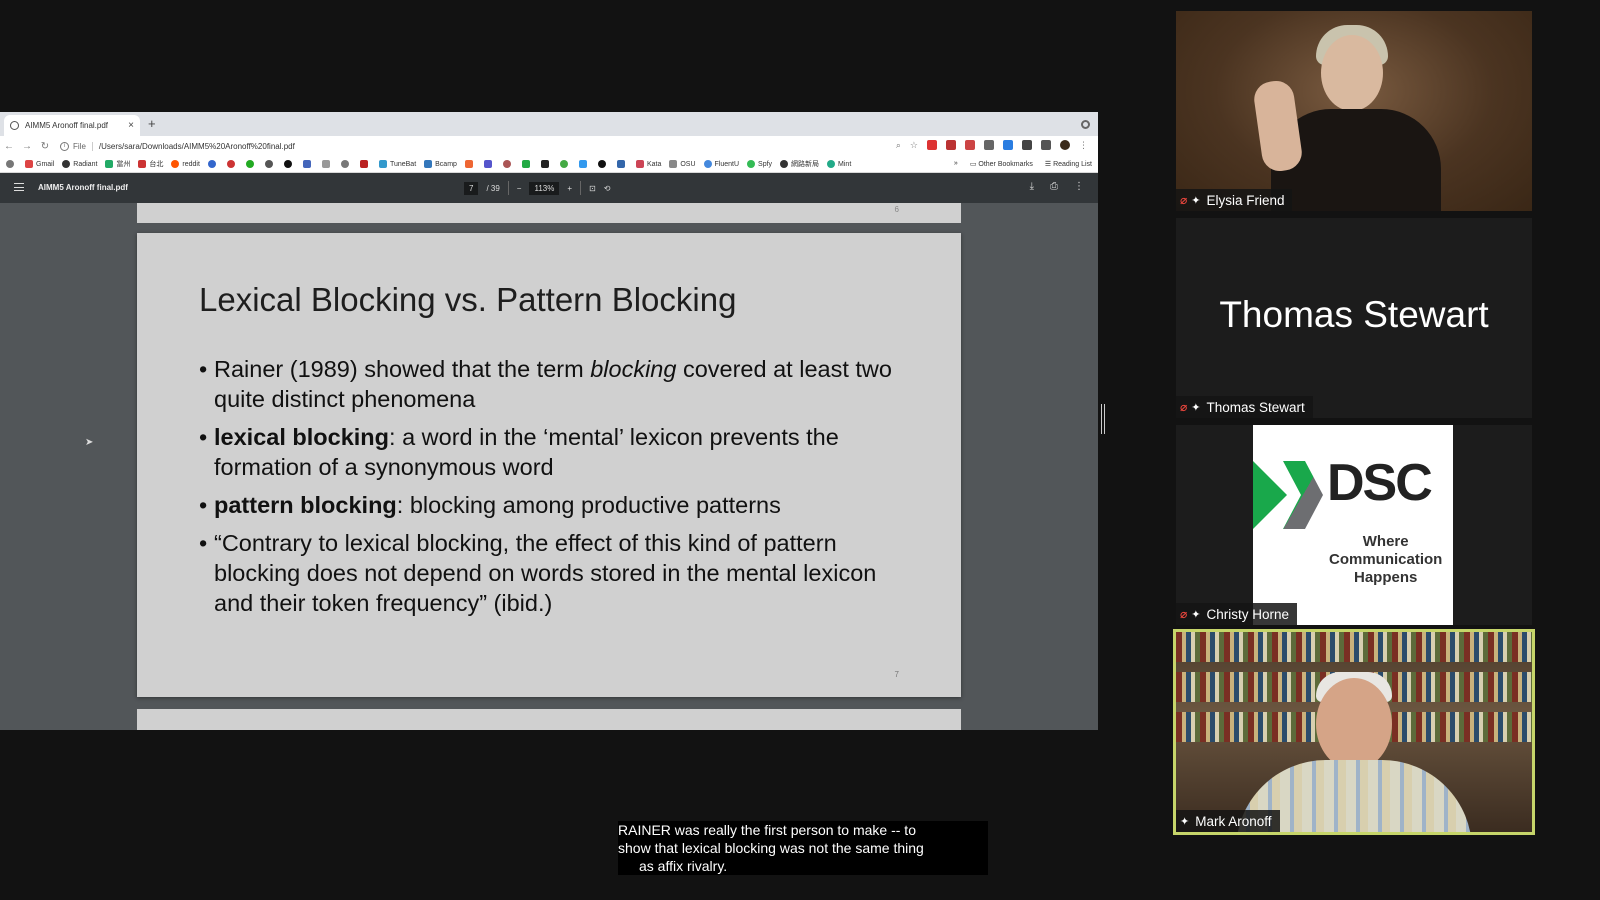 The width and height of the screenshot is (1600, 900). Describe the element at coordinates (79, 164) in the screenshot. I see `bookmark-item: Radiant` at that location.